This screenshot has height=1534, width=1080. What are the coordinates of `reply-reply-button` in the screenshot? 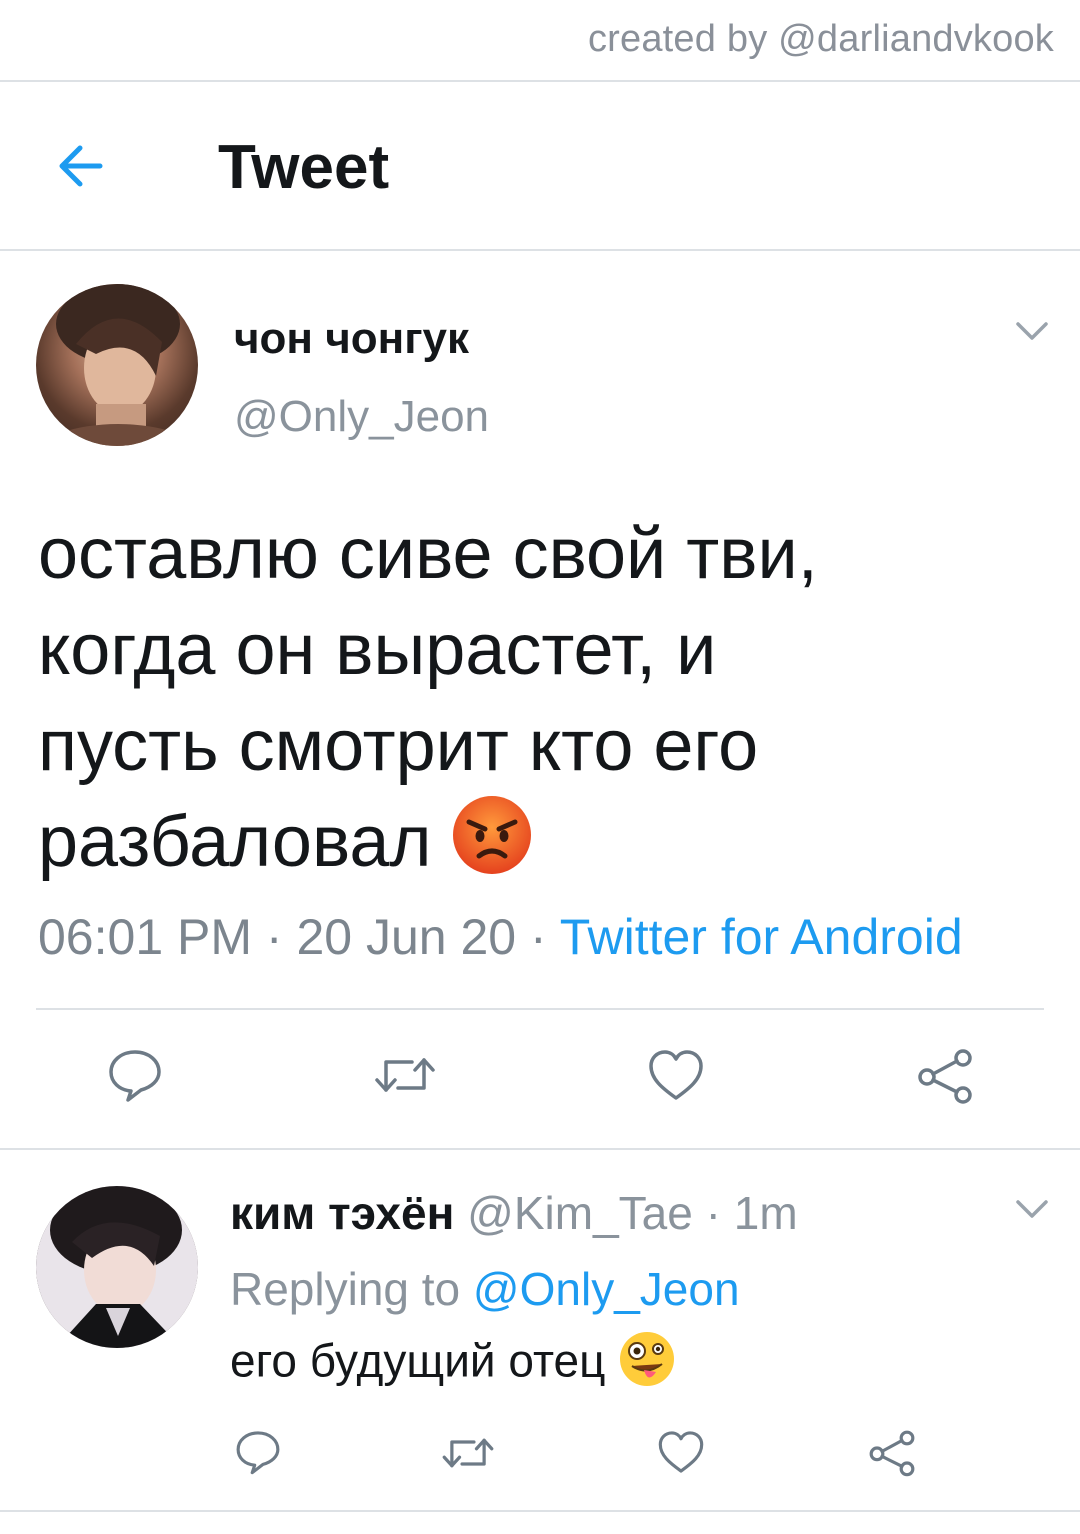 It's located at (258, 1454).